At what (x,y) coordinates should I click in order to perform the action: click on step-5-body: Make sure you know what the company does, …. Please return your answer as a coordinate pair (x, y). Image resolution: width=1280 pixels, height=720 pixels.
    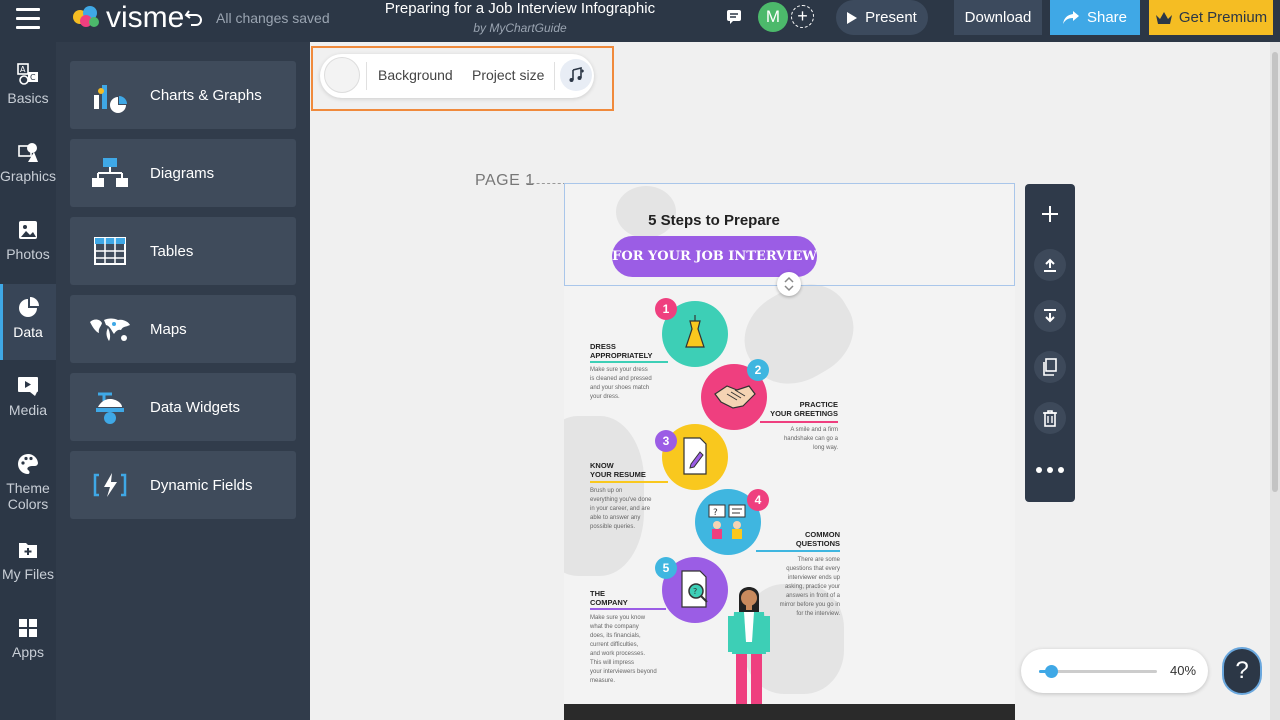
    Looking at the image, I should click on (623, 650).